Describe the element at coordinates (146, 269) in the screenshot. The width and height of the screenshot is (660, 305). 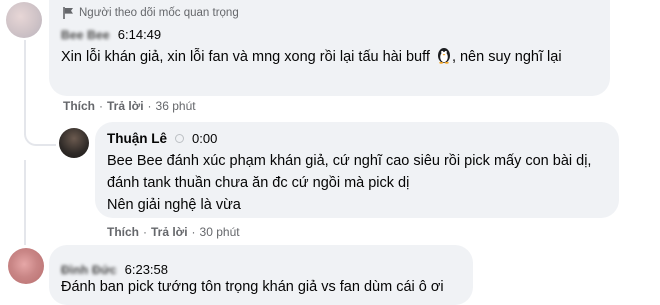
I see `timestamp: 6:23:58` at that location.